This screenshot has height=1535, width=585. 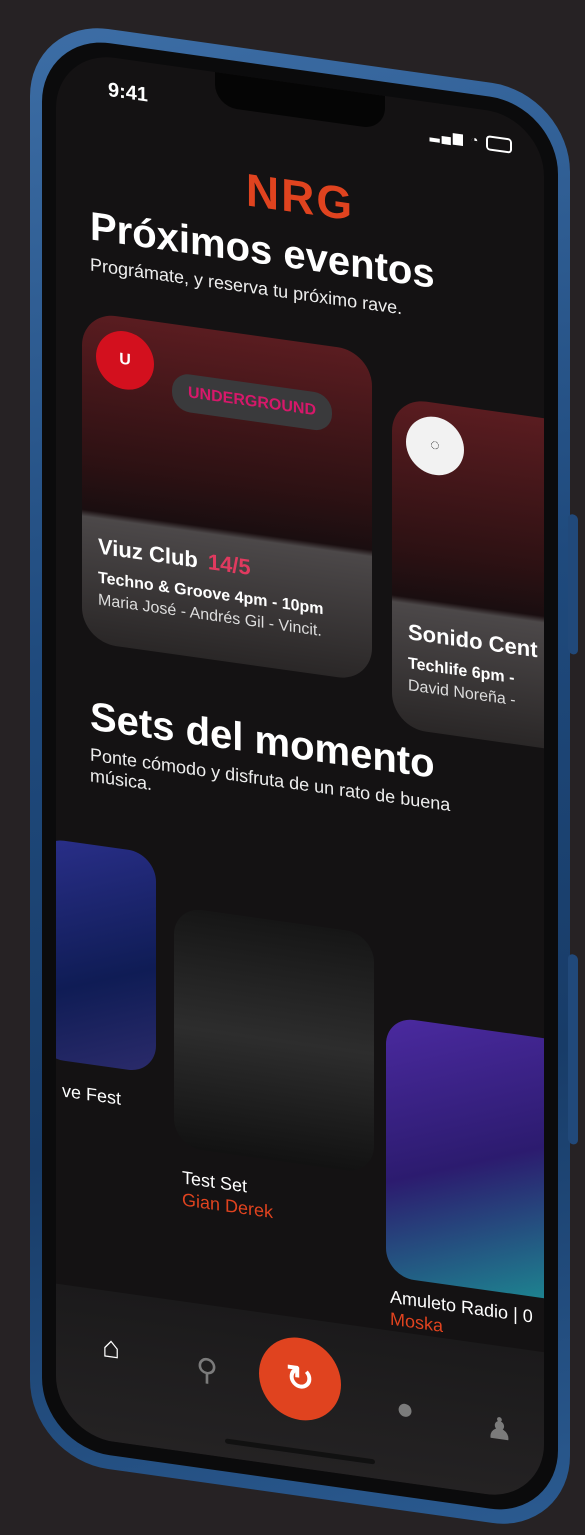 What do you see at coordinates (92, 1094) in the screenshot?
I see `set-title: ve Fest` at bounding box center [92, 1094].